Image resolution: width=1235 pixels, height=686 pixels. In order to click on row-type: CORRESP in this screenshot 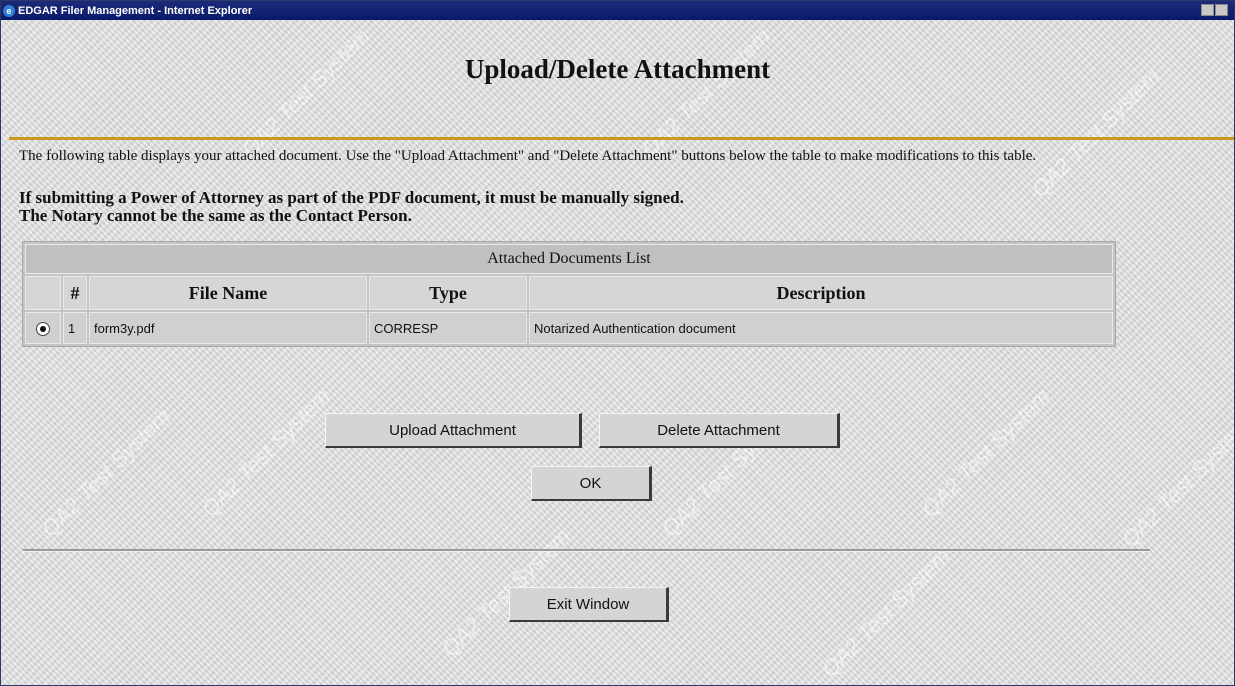, I will do `click(448, 328)`.